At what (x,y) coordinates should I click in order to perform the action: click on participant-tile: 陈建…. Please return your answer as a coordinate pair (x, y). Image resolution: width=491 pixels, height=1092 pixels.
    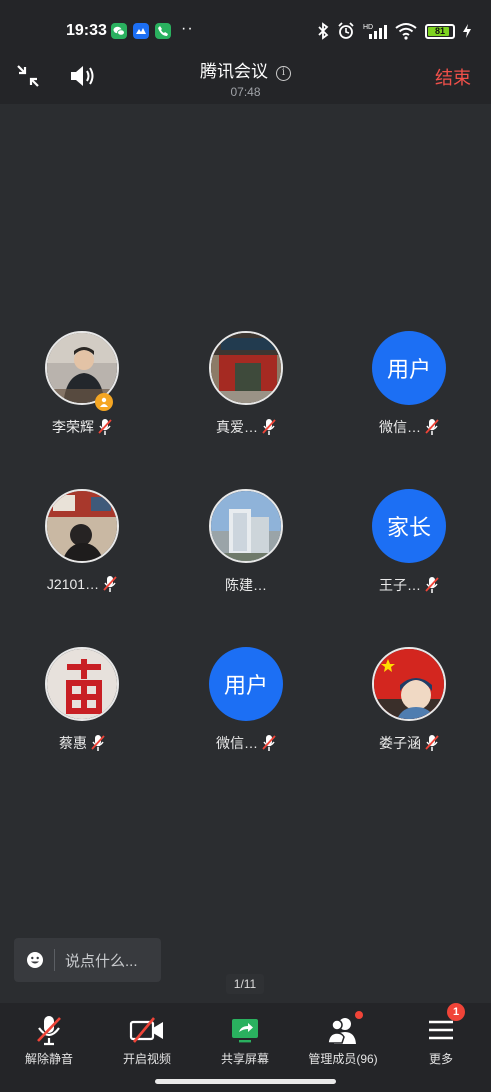
    Looking at the image, I should click on (246, 549).